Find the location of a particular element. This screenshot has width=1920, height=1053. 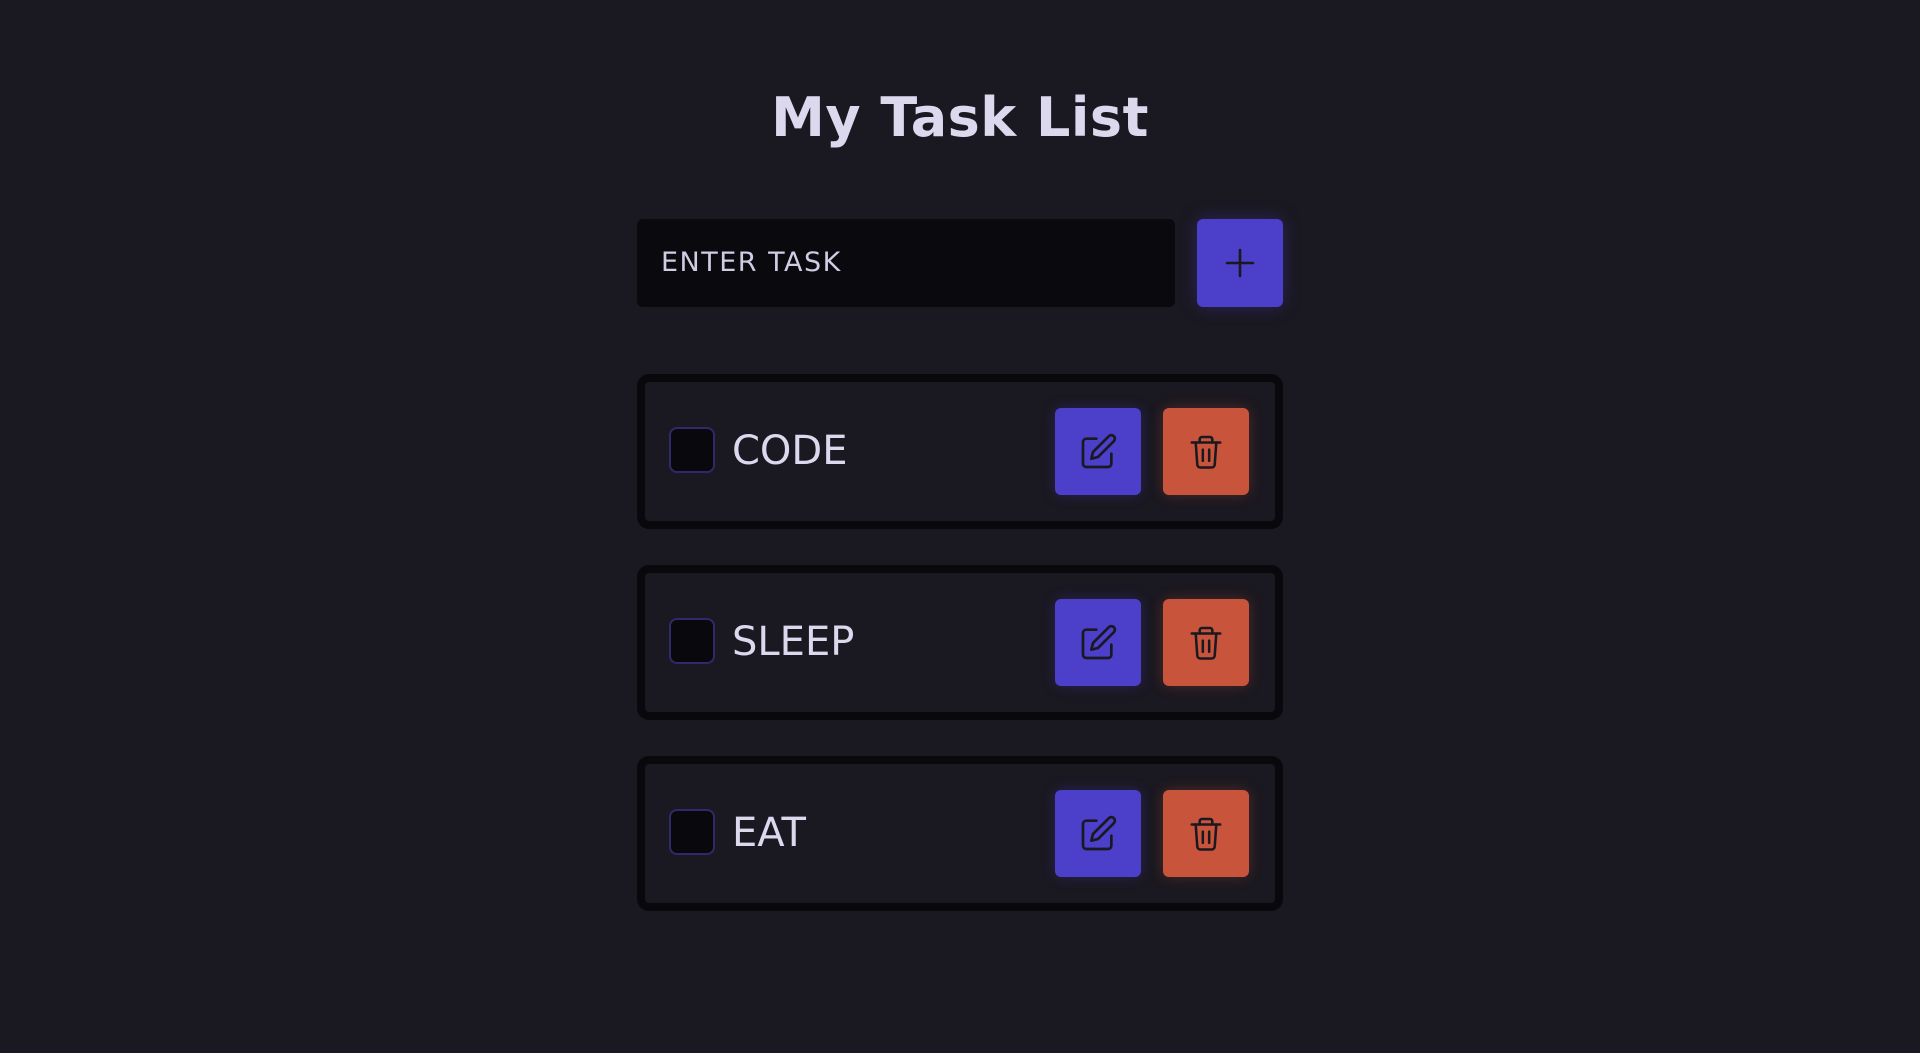

task-label: SLEEP is located at coordinates (793, 642).